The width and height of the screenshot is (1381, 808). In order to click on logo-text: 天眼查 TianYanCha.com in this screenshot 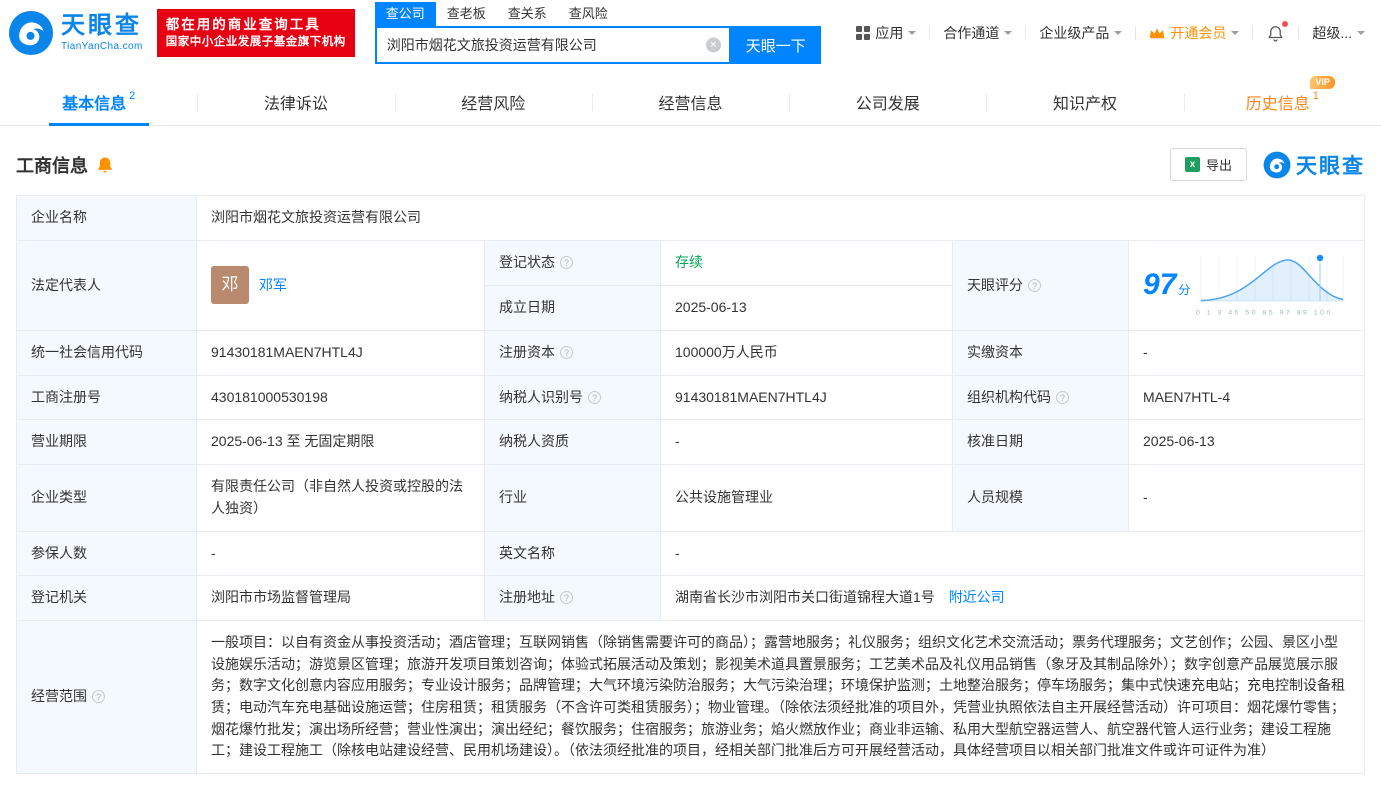, I will do `click(102, 32)`.